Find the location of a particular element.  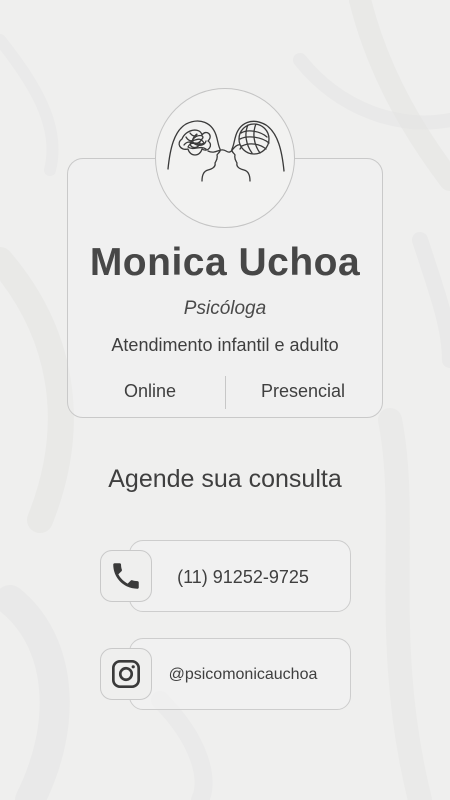

instagram-button is located at coordinates (126, 674).